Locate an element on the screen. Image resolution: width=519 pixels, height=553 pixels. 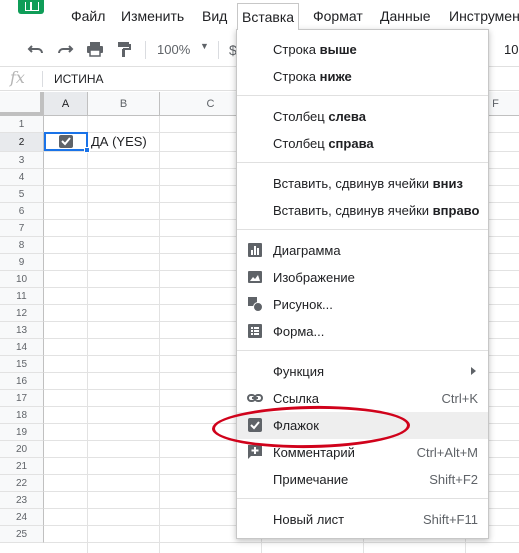
row-header-3: 3 is located at coordinates (22, 160).